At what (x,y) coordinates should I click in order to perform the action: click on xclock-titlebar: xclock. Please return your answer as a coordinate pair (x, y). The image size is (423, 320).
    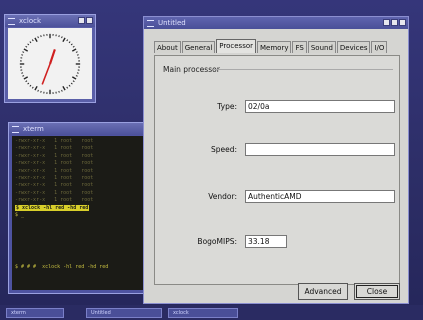
    Looking at the image, I should click on (50, 21).